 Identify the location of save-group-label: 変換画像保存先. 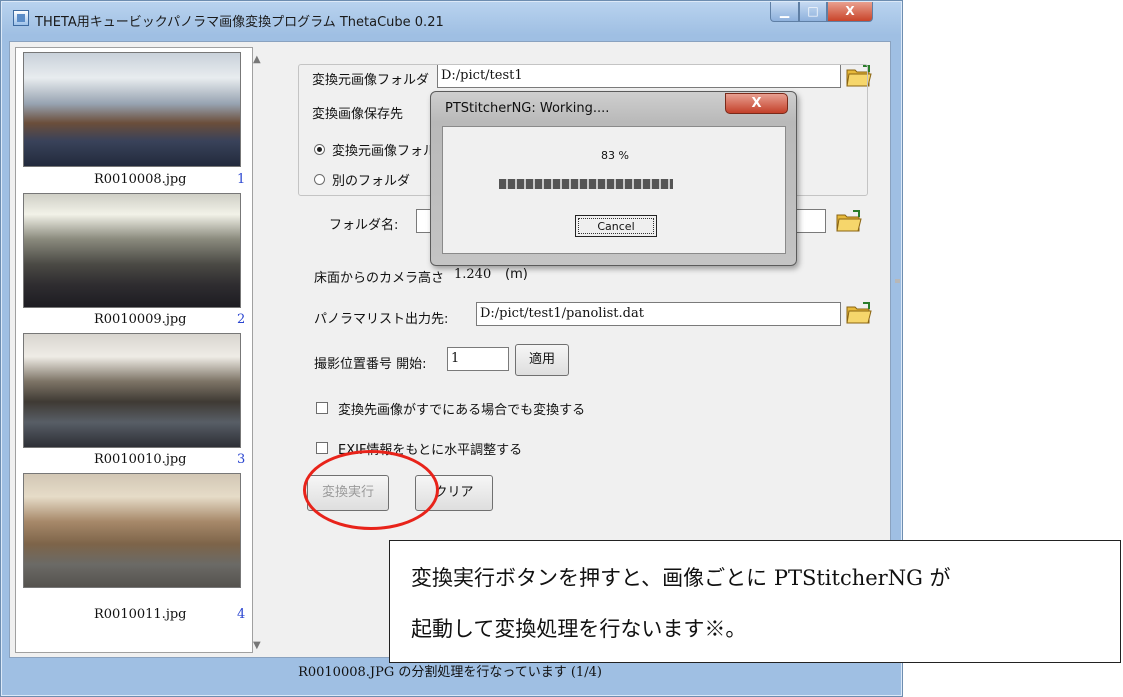
(358, 112).